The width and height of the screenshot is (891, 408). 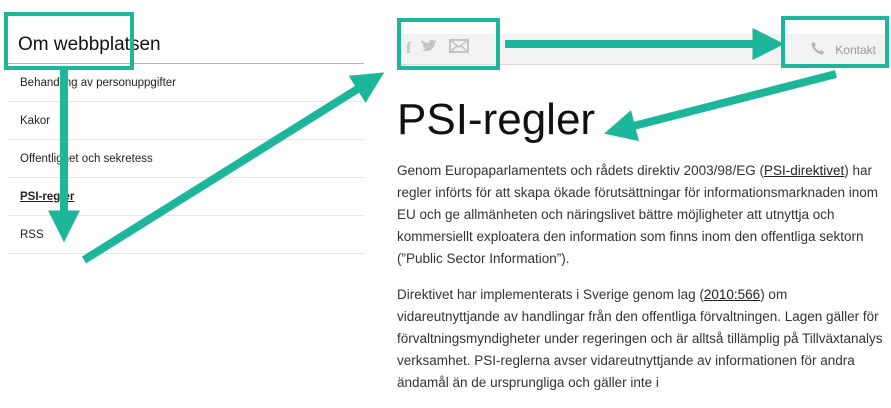 What do you see at coordinates (804, 170) in the screenshot?
I see `psi-direktivet-link: PSI-direktivet` at bounding box center [804, 170].